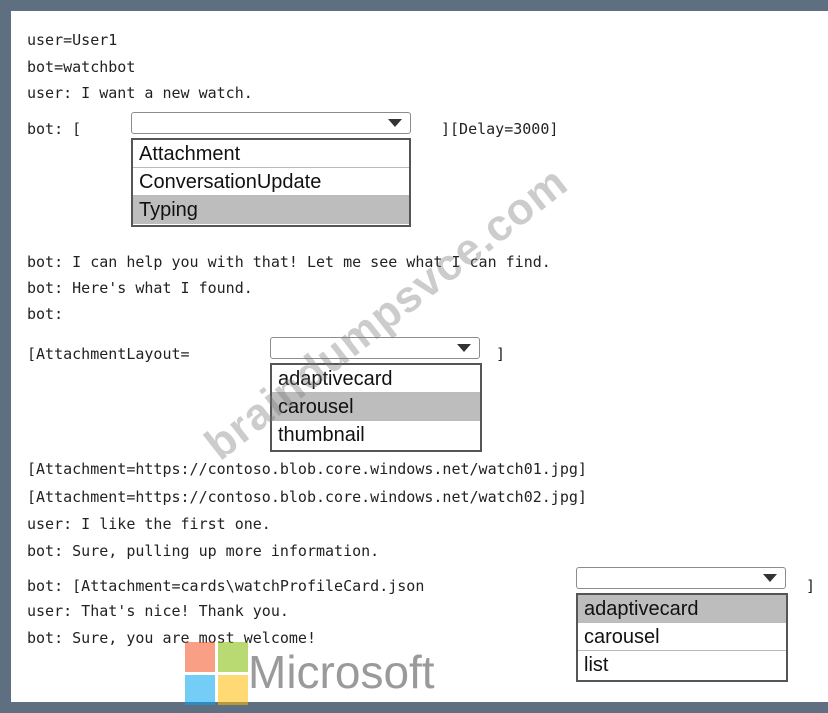  I want to click on code-line-attachment-layout: [AttachmentLayout=, so click(108, 354).